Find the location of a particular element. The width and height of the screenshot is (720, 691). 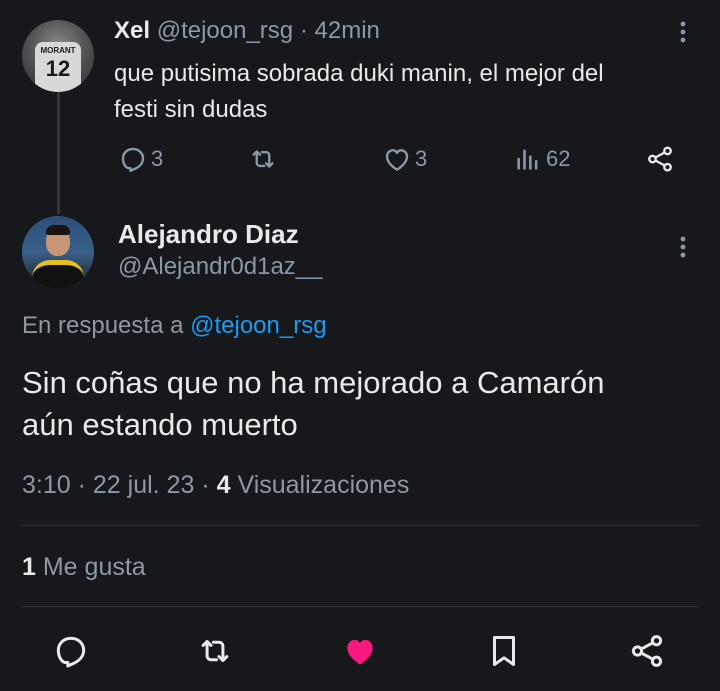

xel-handle: @tejoon_rsg is located at coordinates (225, 30).